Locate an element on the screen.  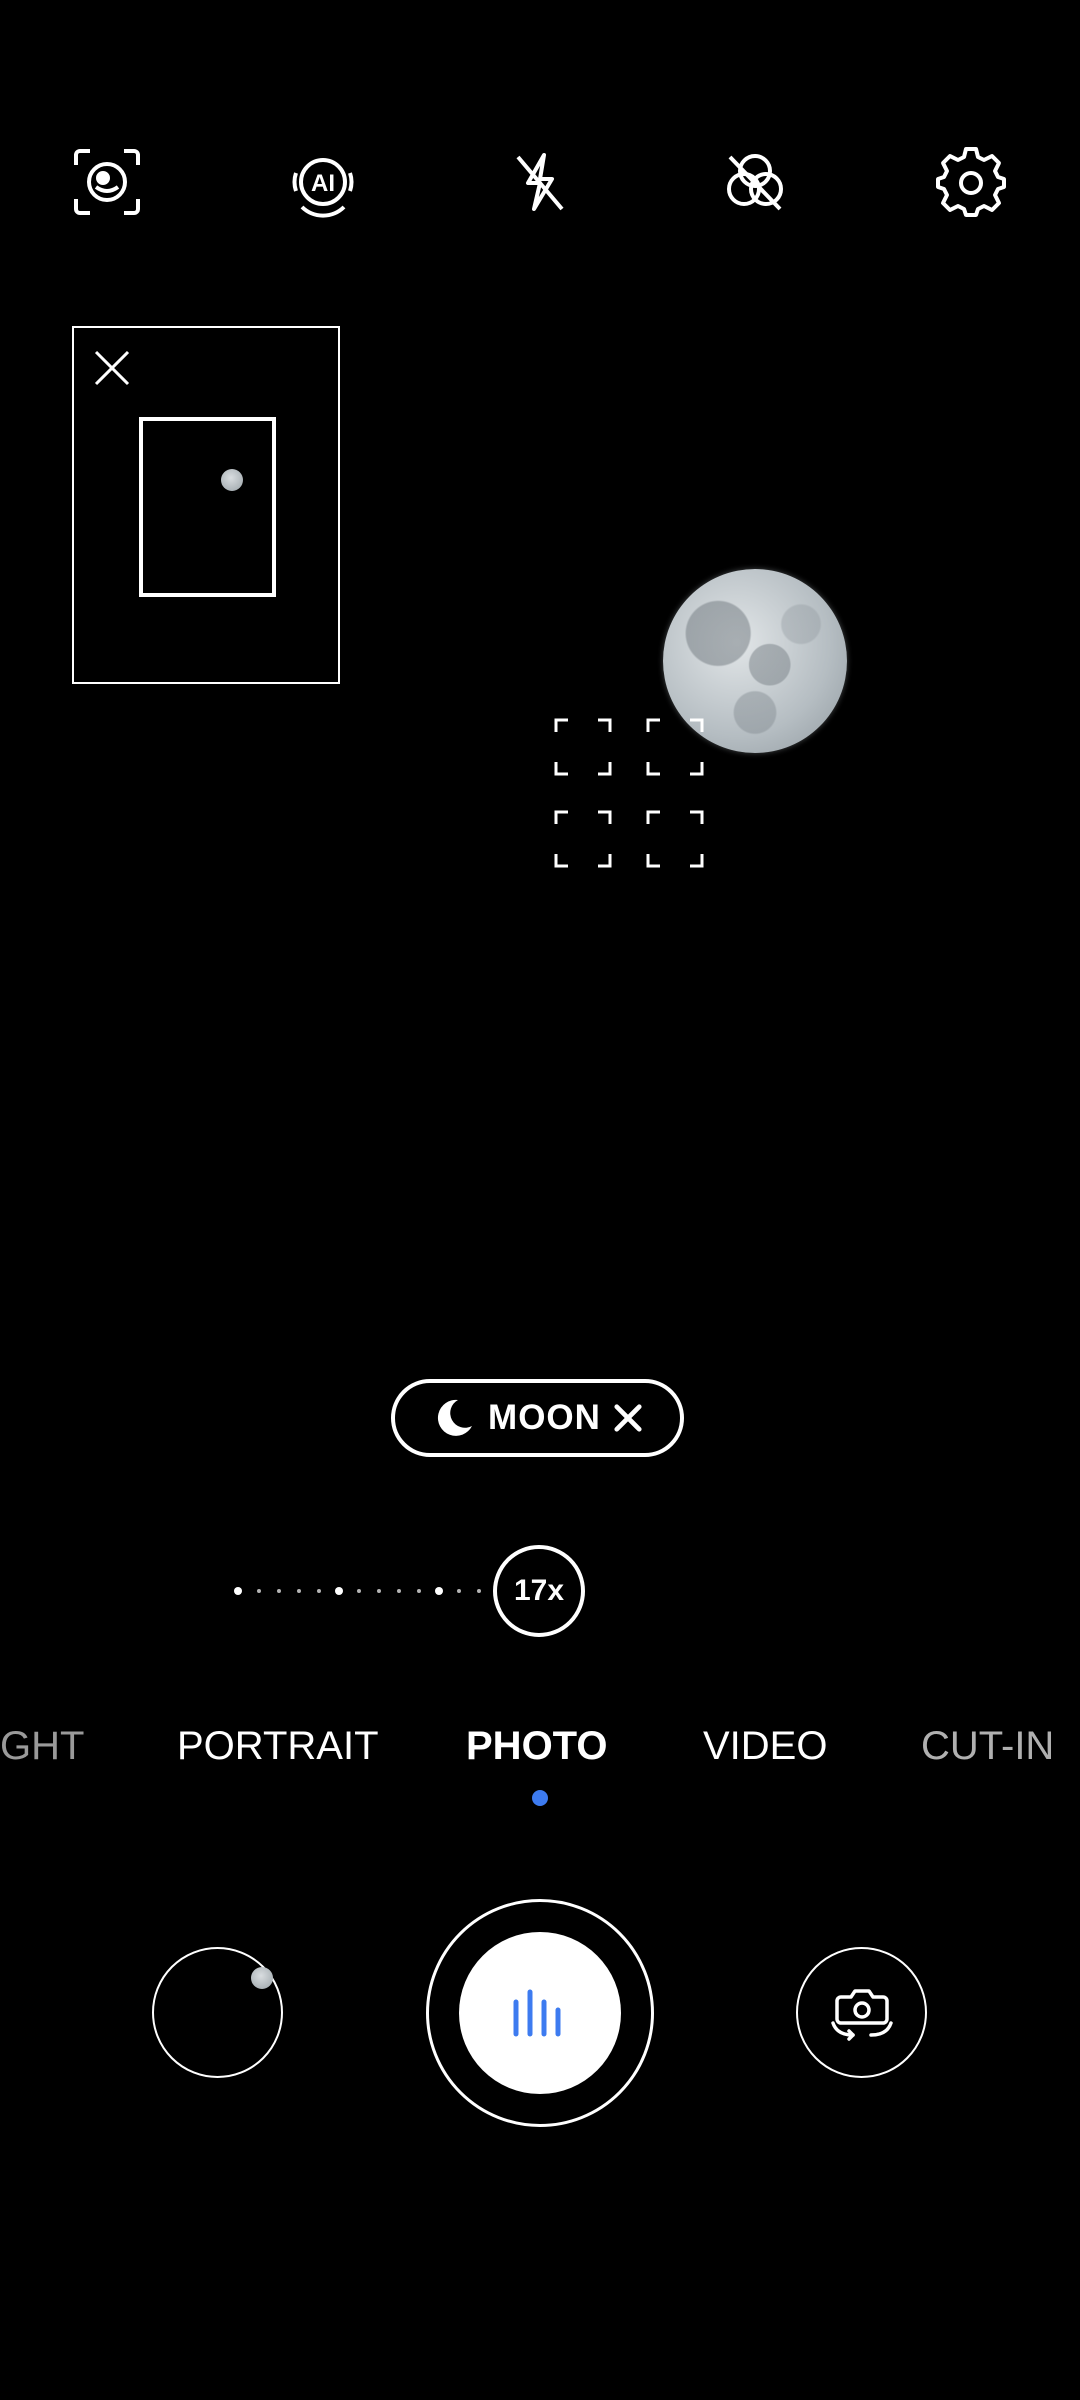
zoom-slider is located at coordinates (360, 1592).